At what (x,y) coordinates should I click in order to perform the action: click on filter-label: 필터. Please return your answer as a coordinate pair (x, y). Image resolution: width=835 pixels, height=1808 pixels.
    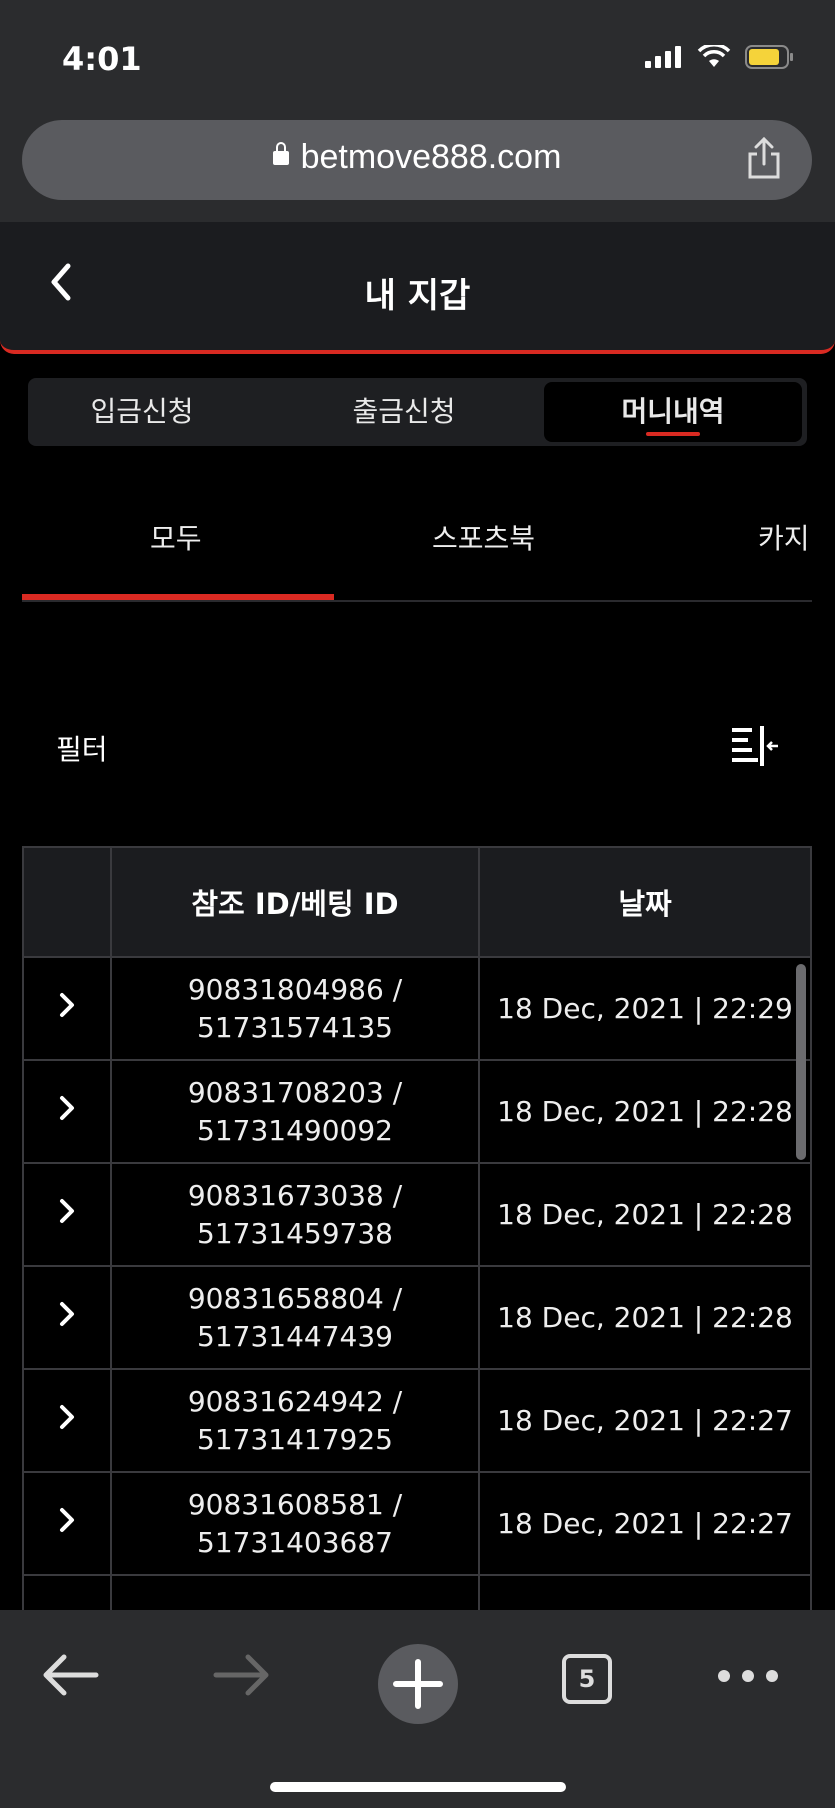
    Looking at the image, I should click on (82, 749).